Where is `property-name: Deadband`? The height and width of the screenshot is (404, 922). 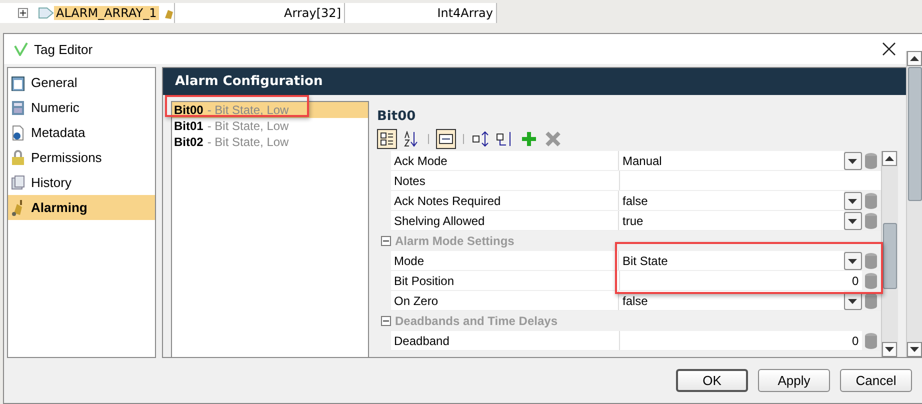 property-name: Deadband is located at coordinates (505, 340).